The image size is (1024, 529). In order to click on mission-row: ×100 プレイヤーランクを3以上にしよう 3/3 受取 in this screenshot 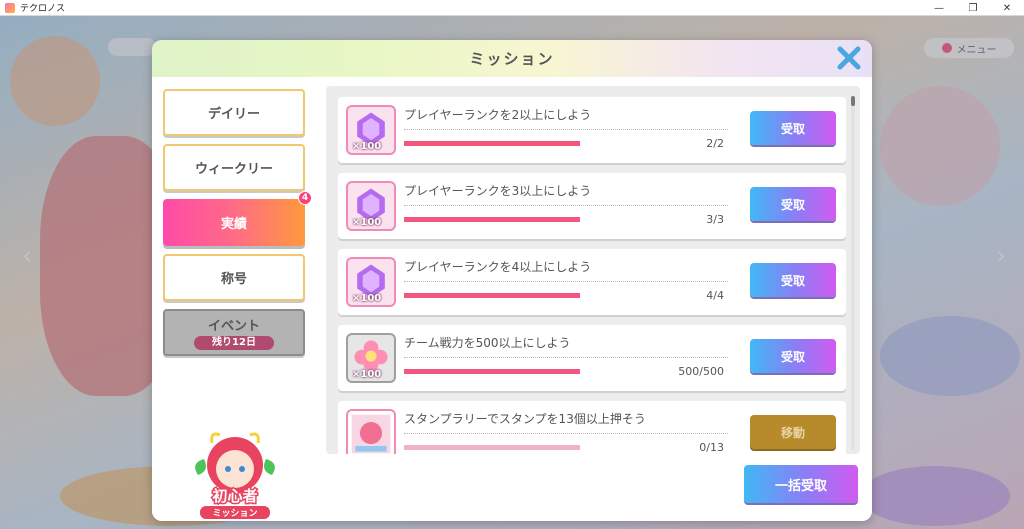, I will do `click(592, 206)`.